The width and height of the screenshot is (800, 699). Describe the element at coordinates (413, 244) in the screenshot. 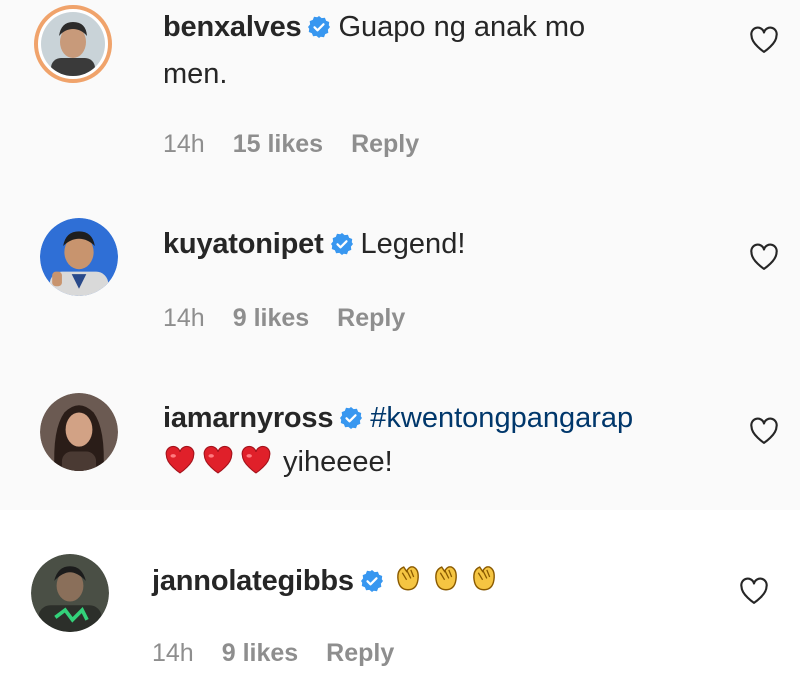

I see `comment-text: Legend!` at that location.